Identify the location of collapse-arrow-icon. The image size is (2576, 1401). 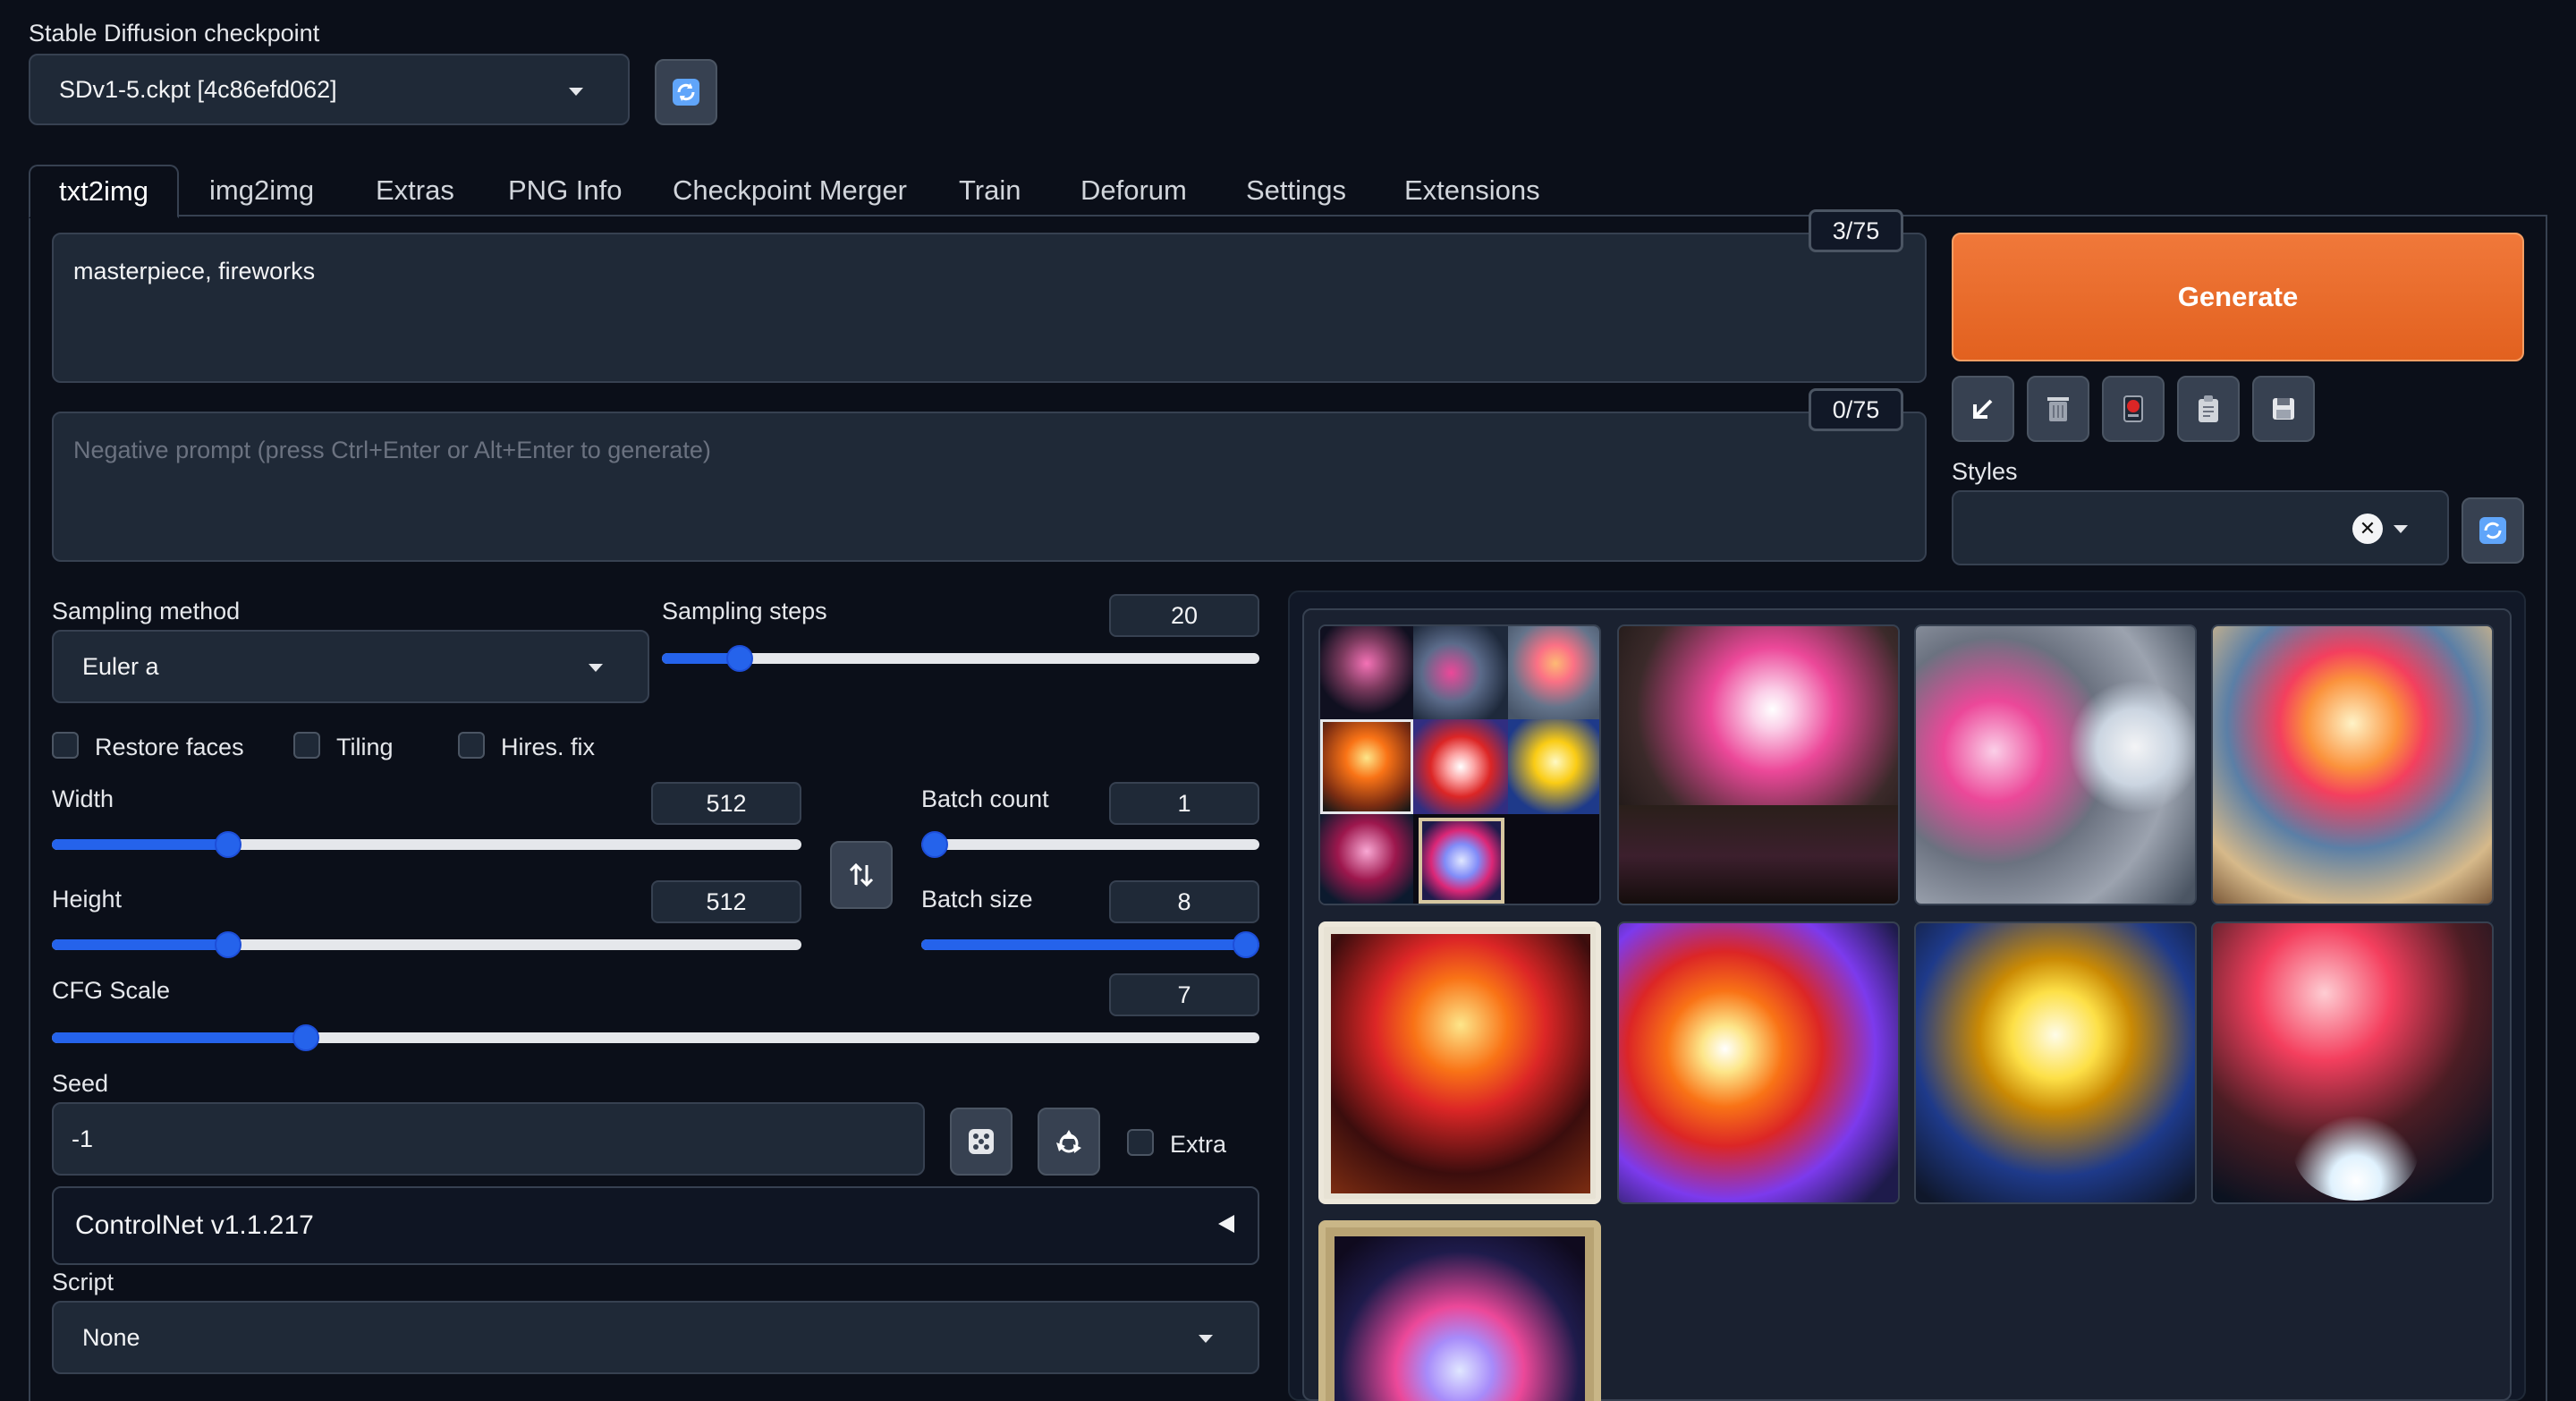
(1226, 1224).